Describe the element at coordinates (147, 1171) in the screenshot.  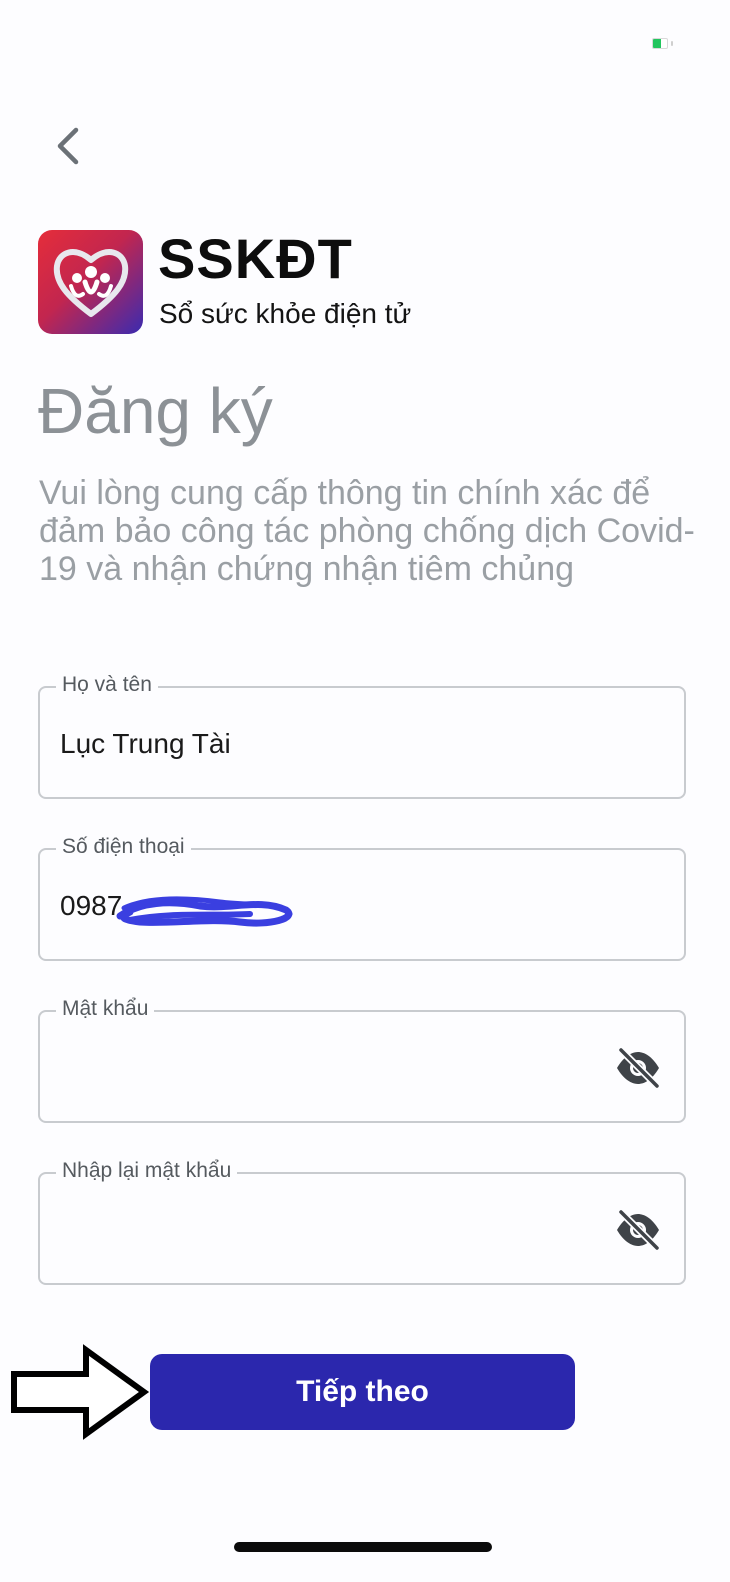
I see `confirm-password-label: Nhập lại mật khẩu` at that location.